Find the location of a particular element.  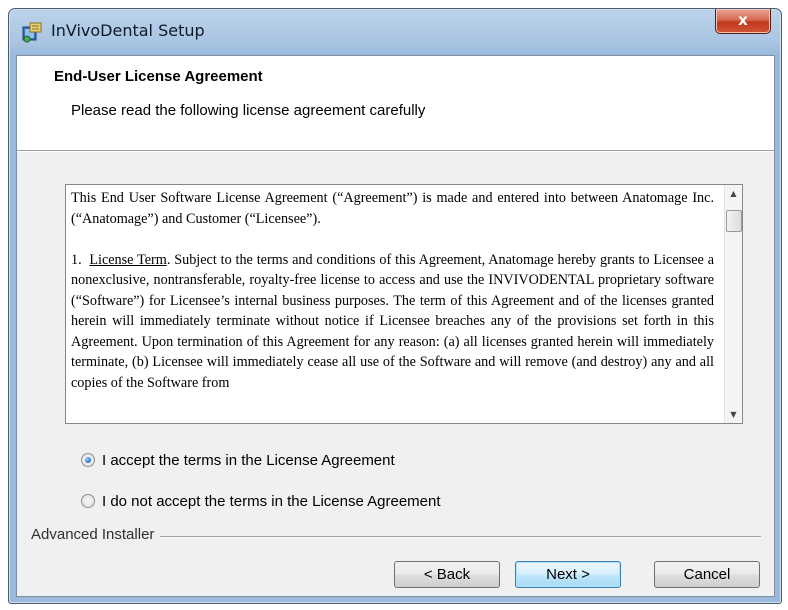

title-bar: InVivoDental Setup x is located at coordinates (395, 32).